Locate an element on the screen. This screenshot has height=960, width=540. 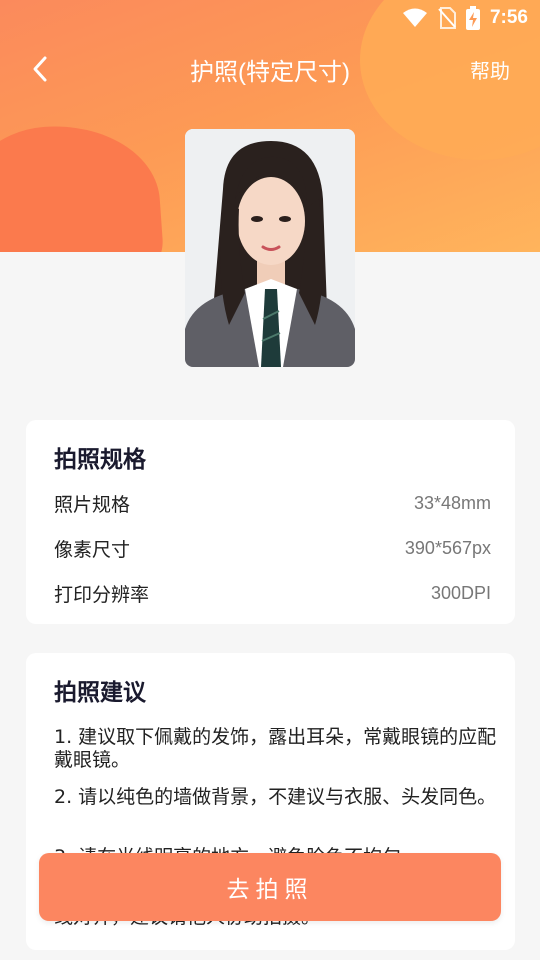
battery-charging-icon is located at coordinates (472, 18).